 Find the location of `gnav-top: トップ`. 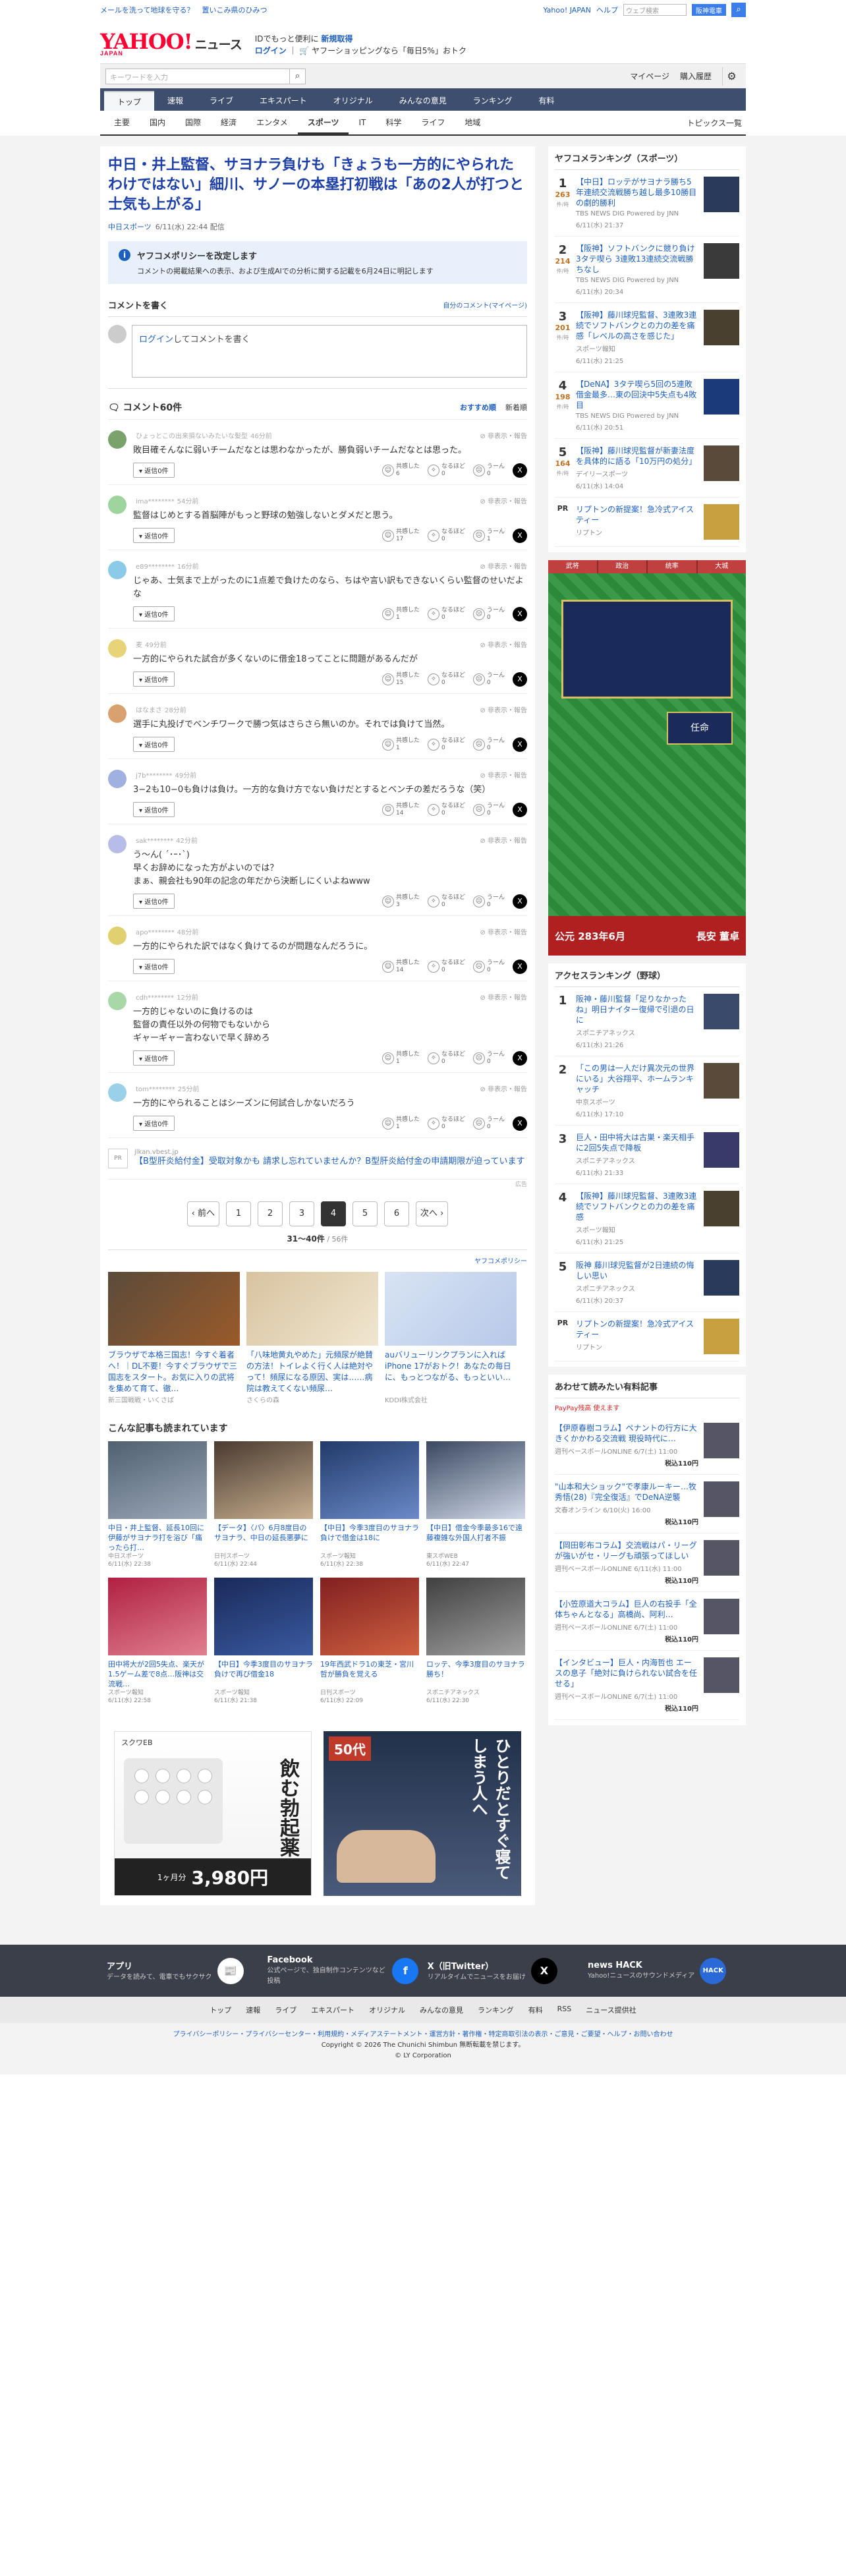

gnav-top: トップ is located at coordinates (129, 101).